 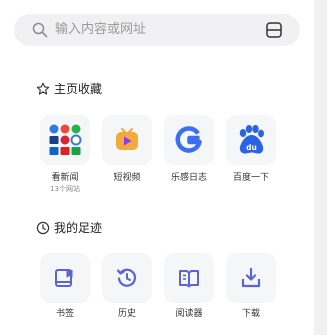 I want to click on short-video-icon, so click(x=127, y=139).